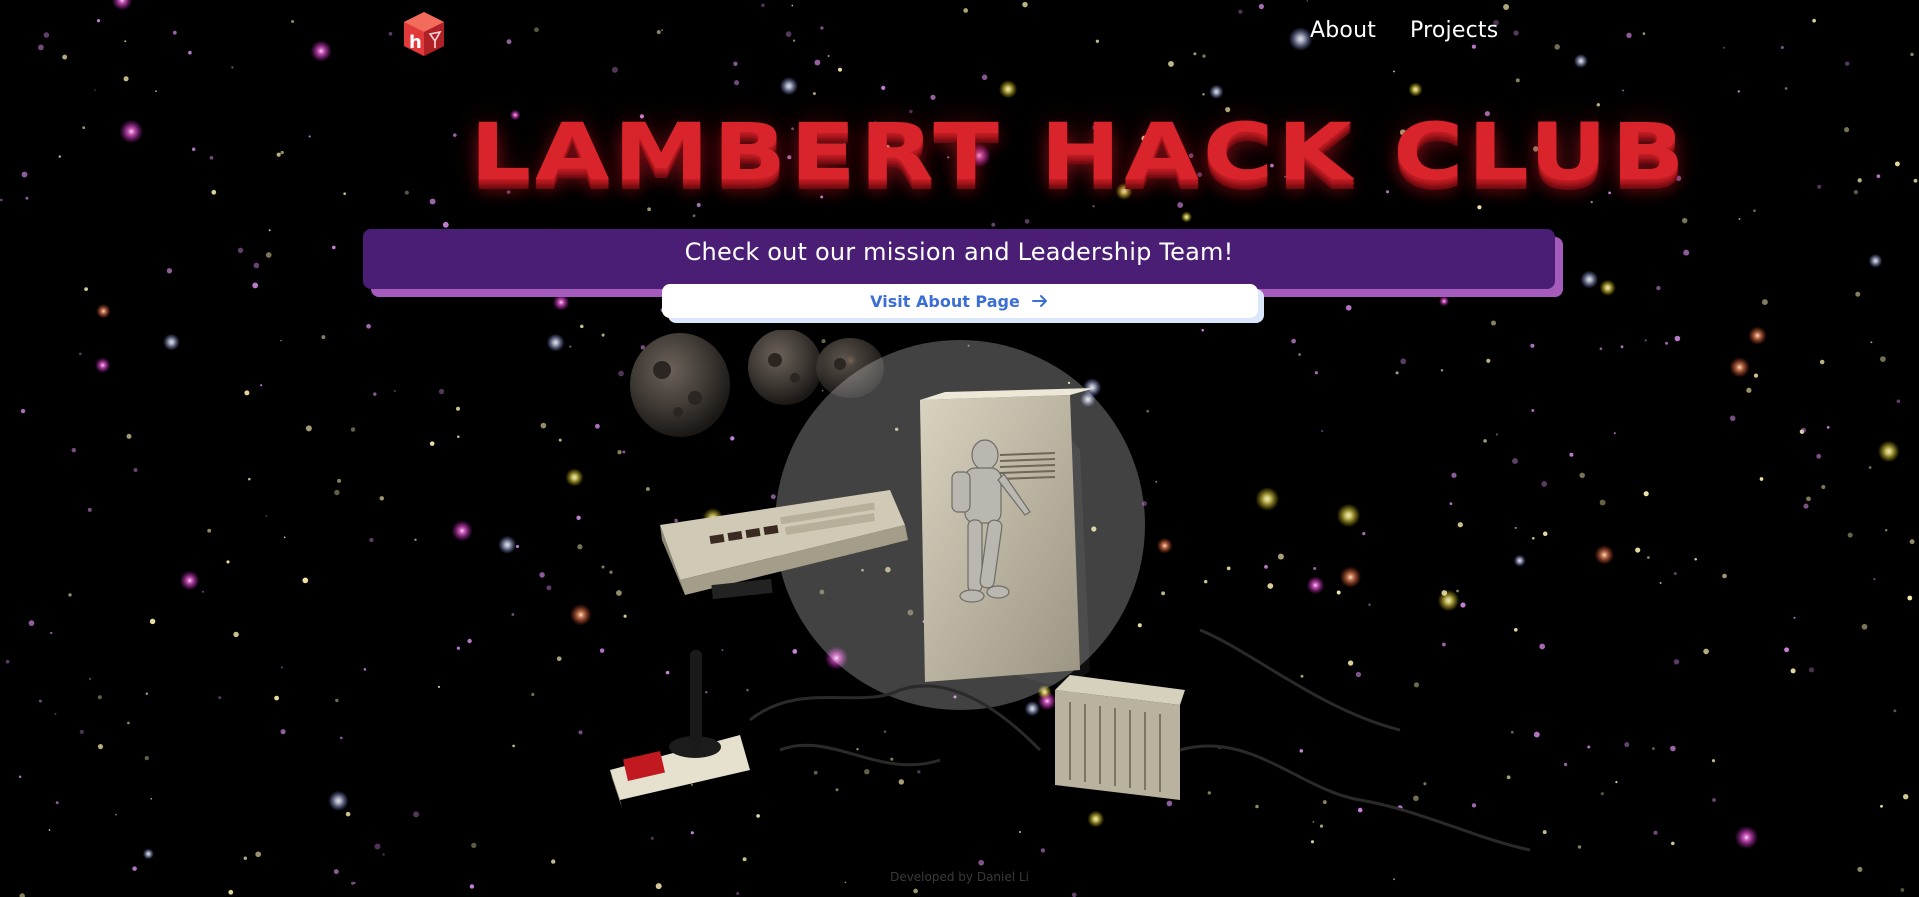 The height and width of the screenshot is (897, 1919). What do you see at coordinates (1454, 30) in the screenshot?
I see `nav-link-projects: Projects` at bounding box center [1454, 30].